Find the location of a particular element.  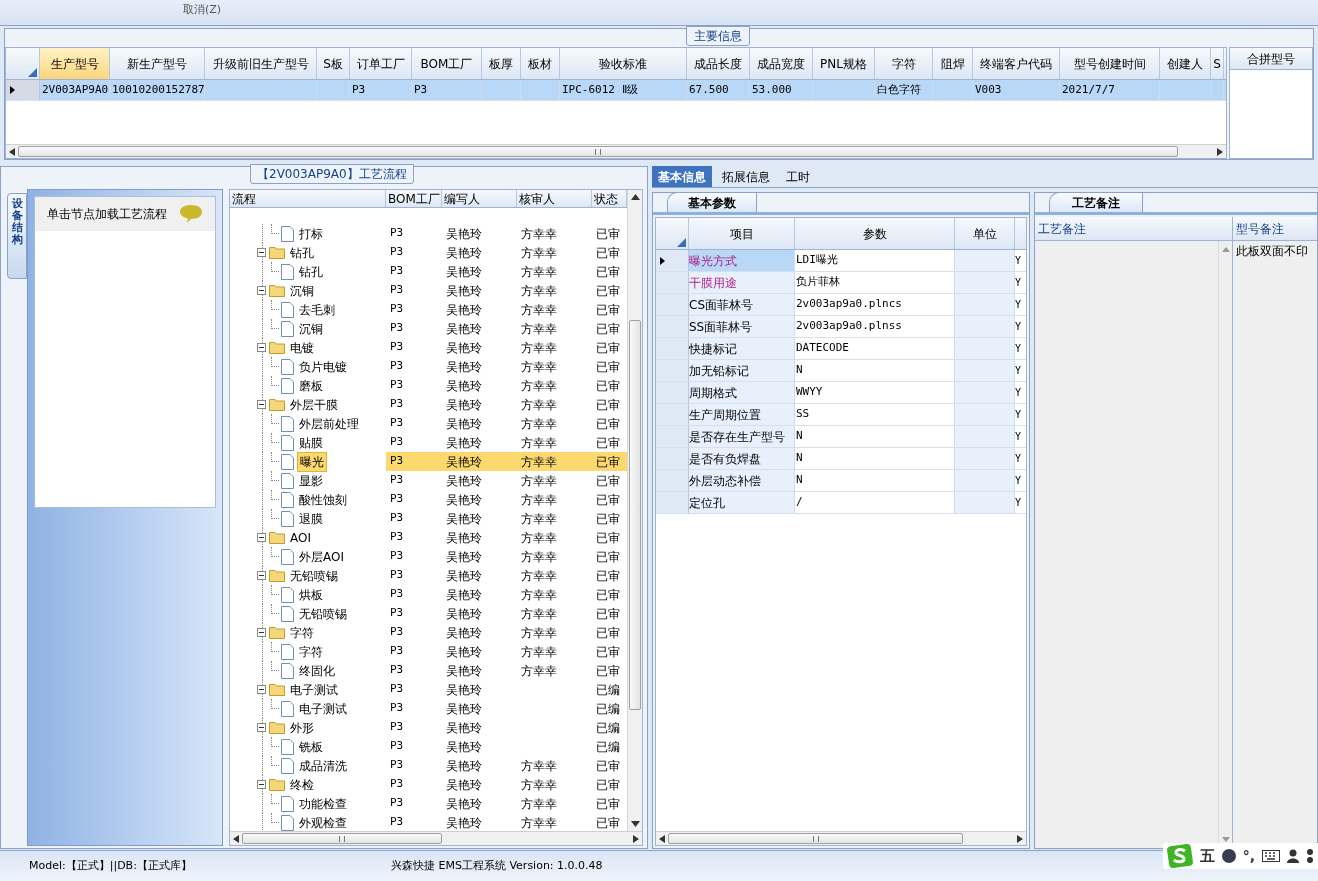

table-cell: 周期格式 is located at coordinates (742, 392).